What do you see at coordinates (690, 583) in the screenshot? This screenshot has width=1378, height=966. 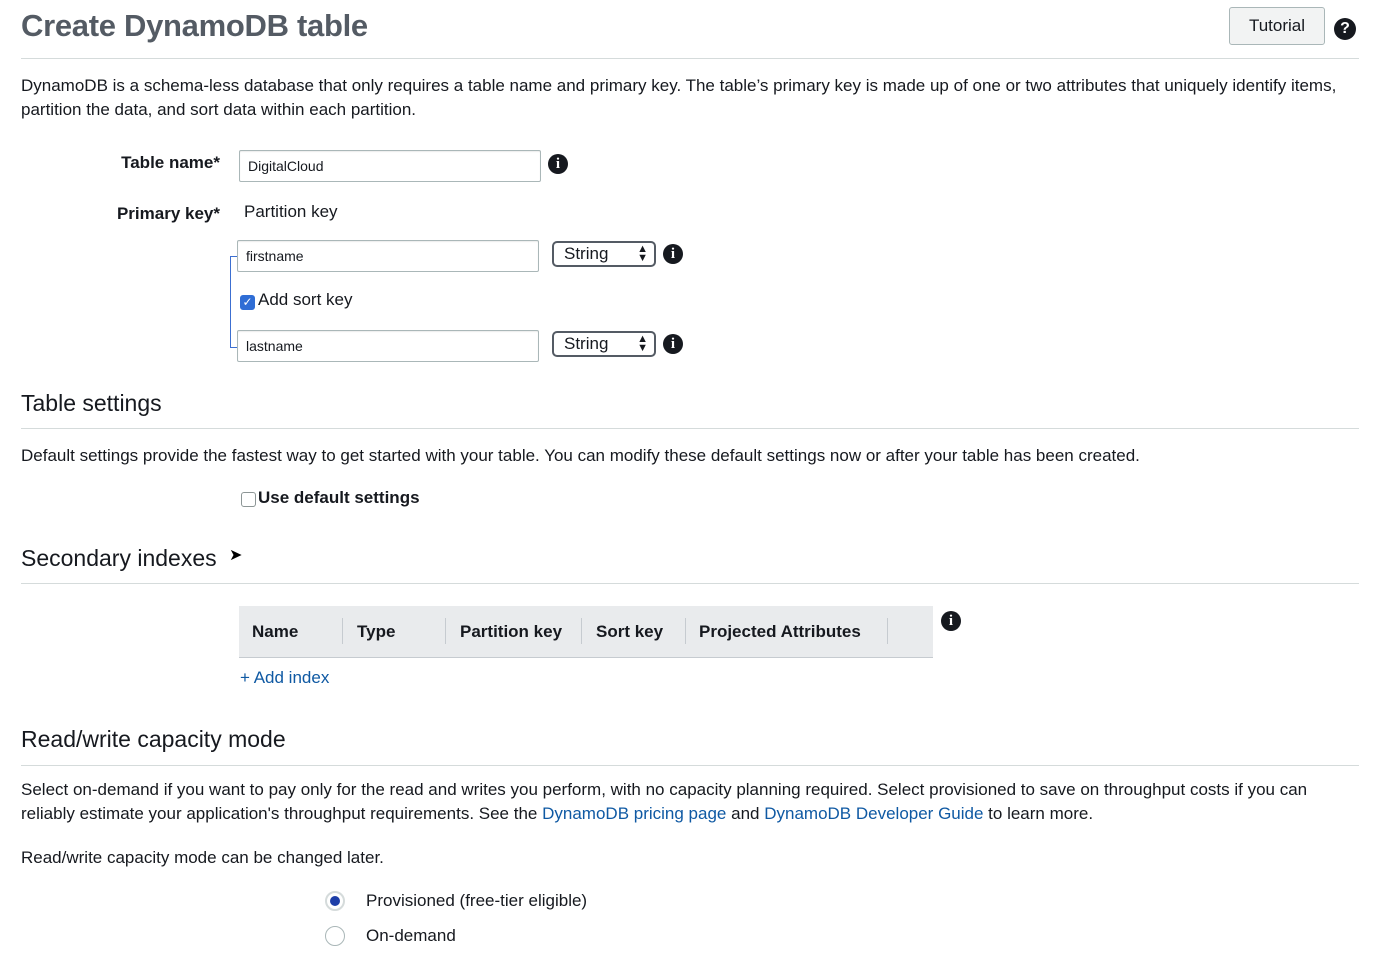 I see `secondary-indexes-divider` at bounding box center [690, 583].